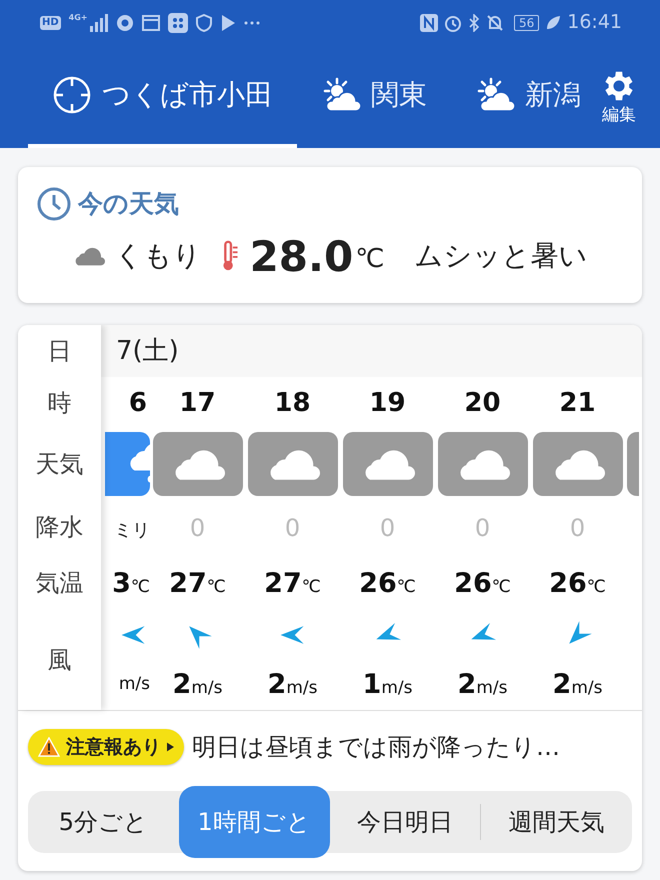 This screenshot has height=880, width=660. I want to click on mode-tab: 週間天気, so click(556, 822).